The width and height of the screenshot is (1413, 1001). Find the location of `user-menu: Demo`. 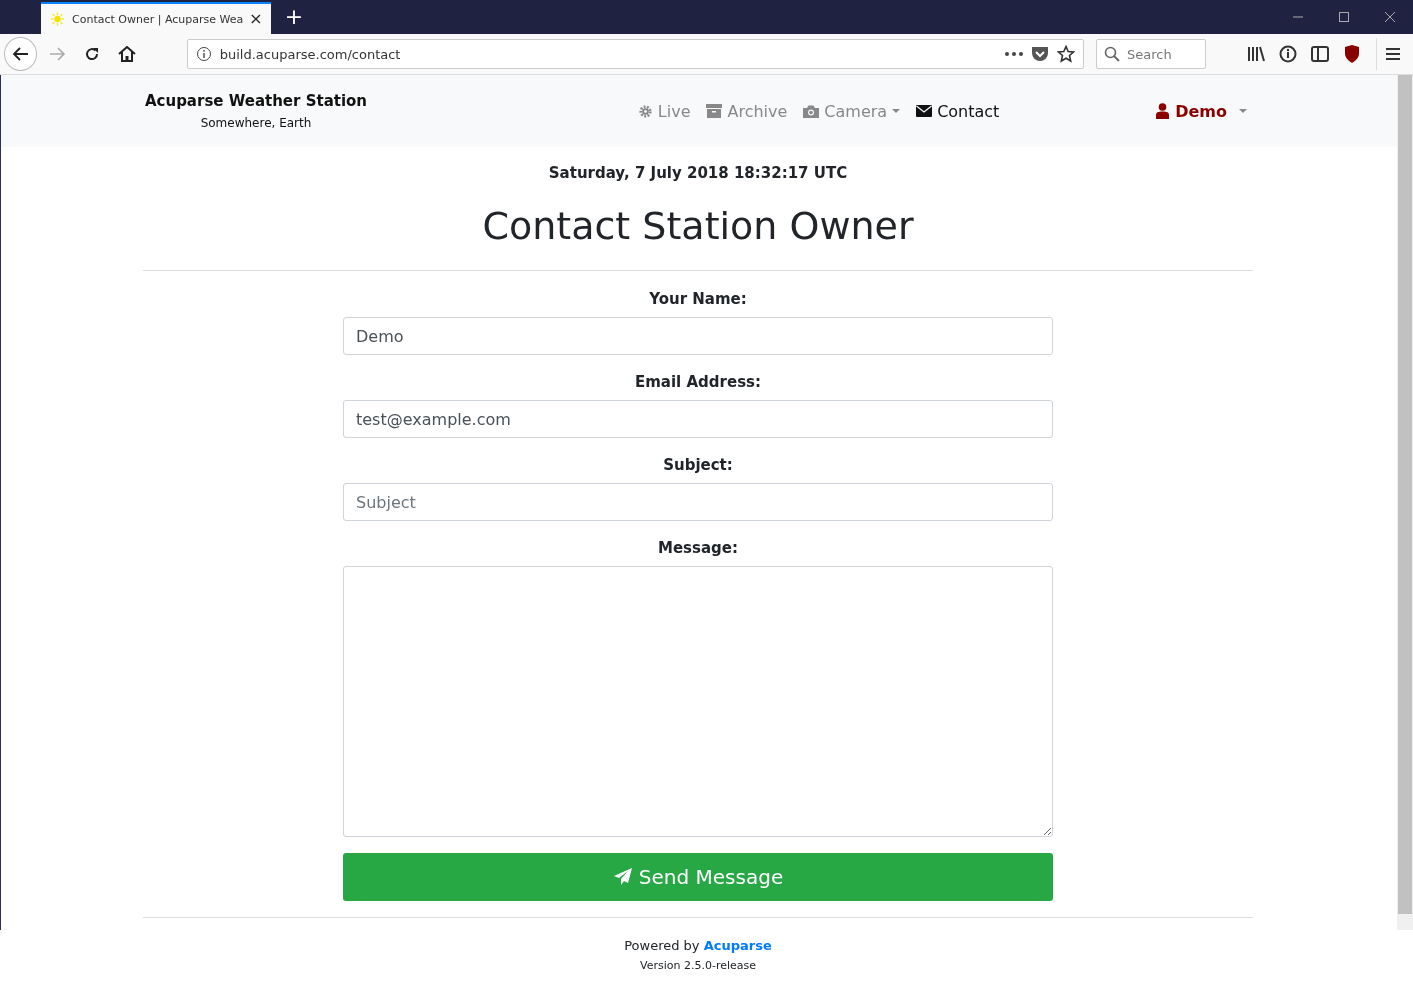

user-menu: Demo is located at coordinates (1201, 111).